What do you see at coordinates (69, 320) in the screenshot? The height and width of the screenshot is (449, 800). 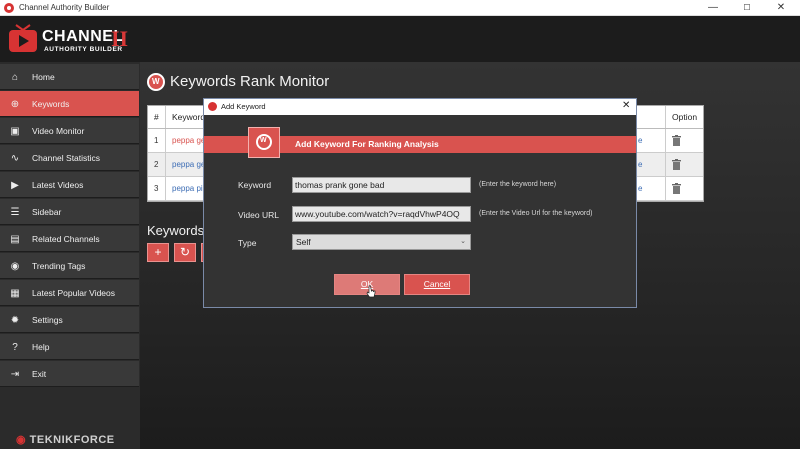 I see `sidebar-item-settings: ✹ Settings` at bounding box center [69, 320].